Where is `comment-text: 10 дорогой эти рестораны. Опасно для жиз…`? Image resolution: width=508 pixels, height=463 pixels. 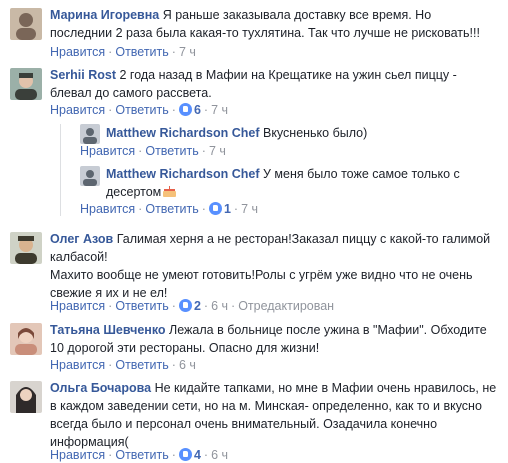
comment-text: 10 дорогой эти рестораны. Опасно для жиз… is located at coordinates (185, 348).